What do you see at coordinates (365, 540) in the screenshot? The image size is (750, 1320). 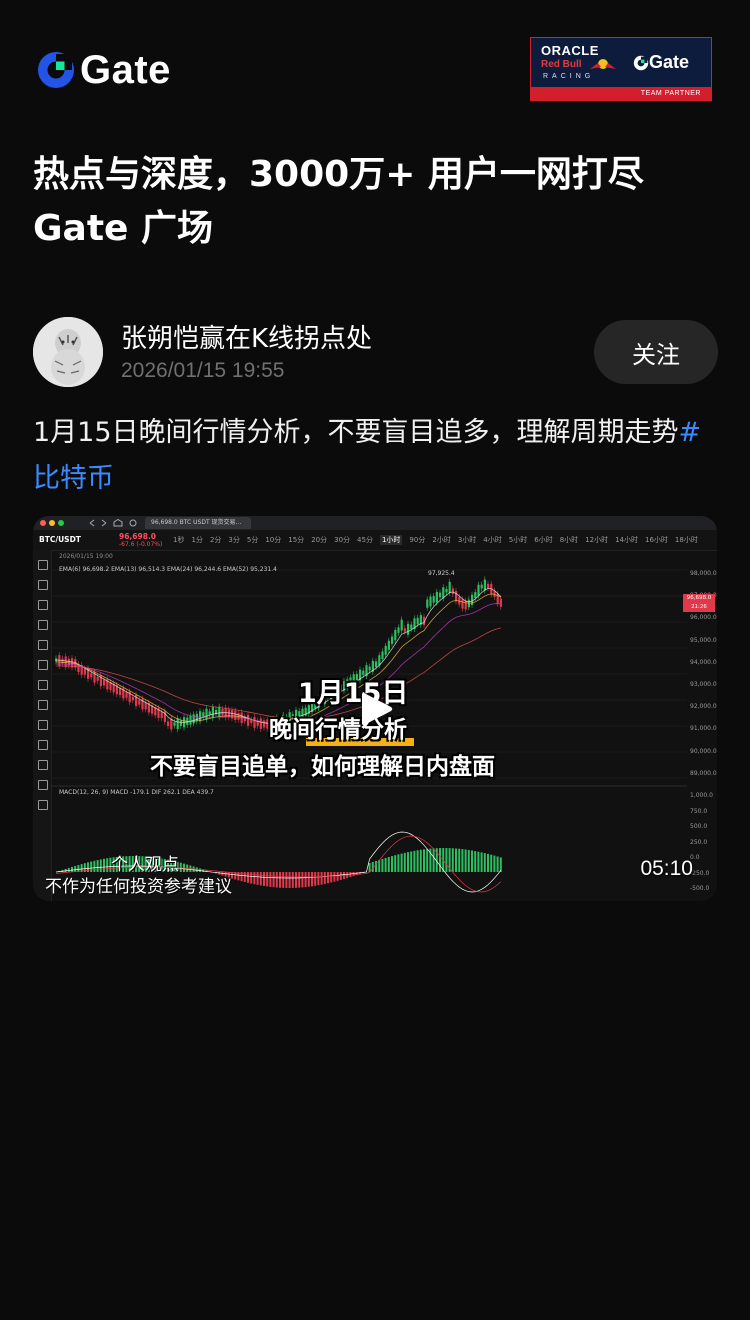 I see `timeframe-option: 45分` at bounding box center [365, 540].